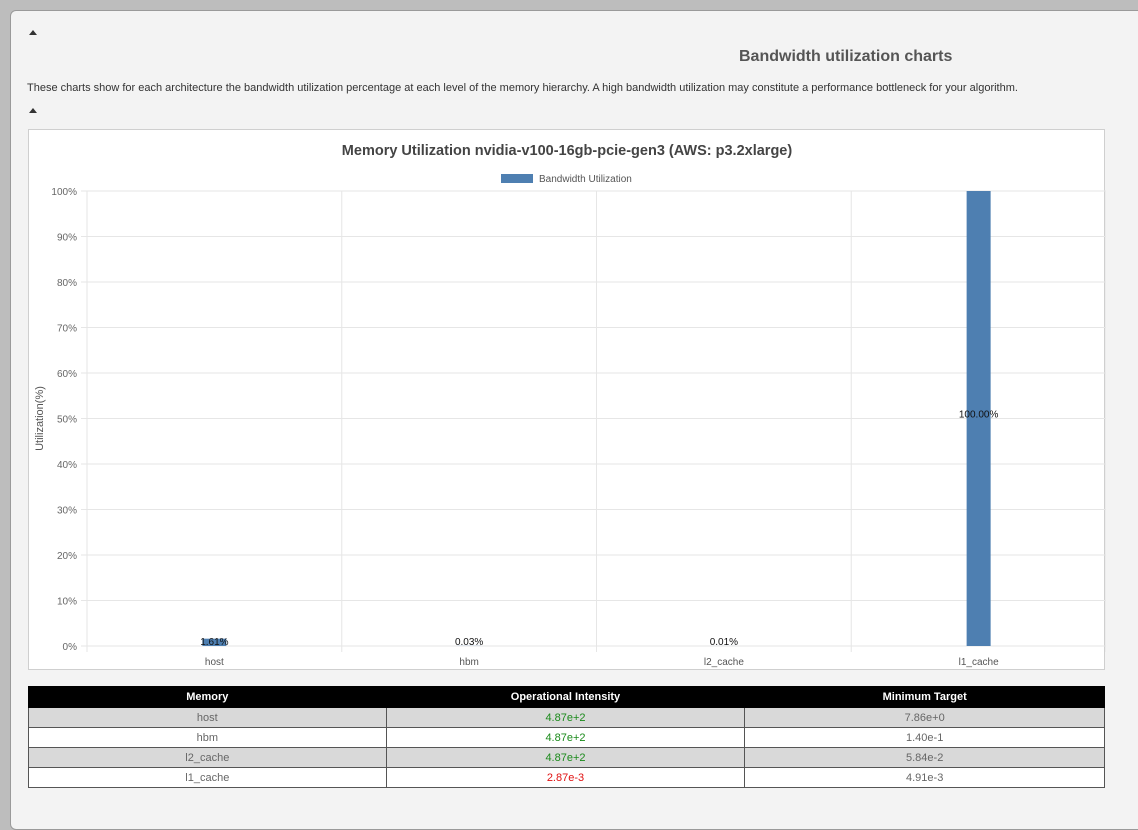 The width and height of the screenshot is (1138, 830). I want to click on y-tick-label: 90%, so click(67, 238).